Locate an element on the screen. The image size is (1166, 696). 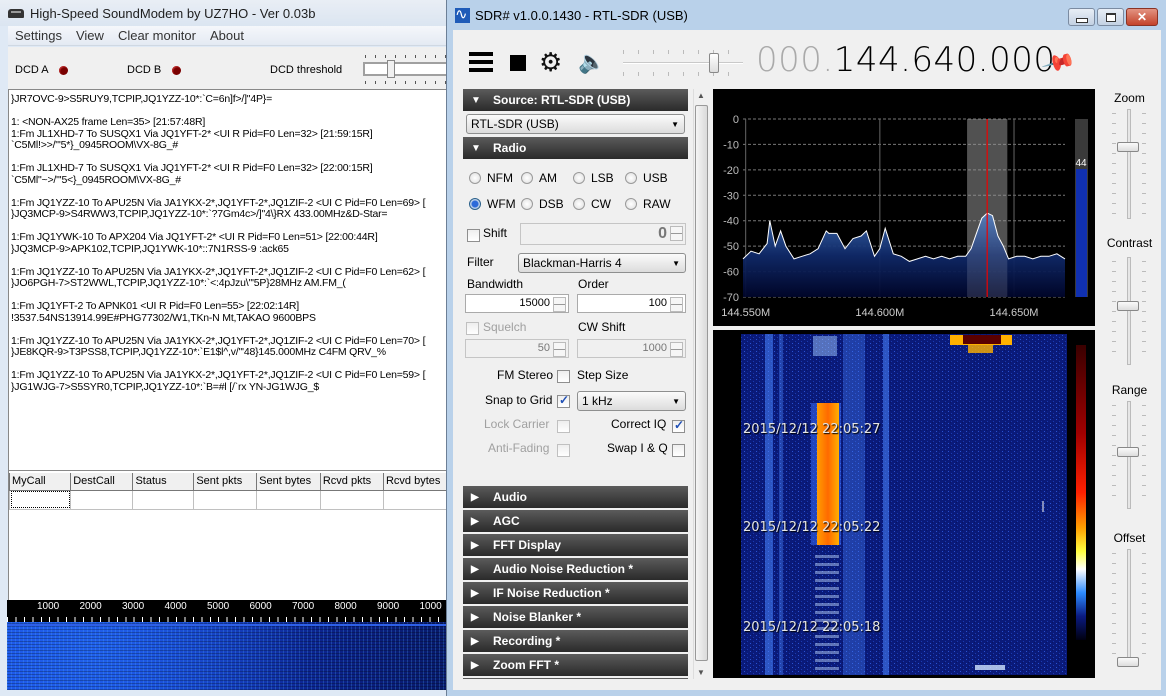
radio-header: ▼ Radio is located at coordinates (575, 148).